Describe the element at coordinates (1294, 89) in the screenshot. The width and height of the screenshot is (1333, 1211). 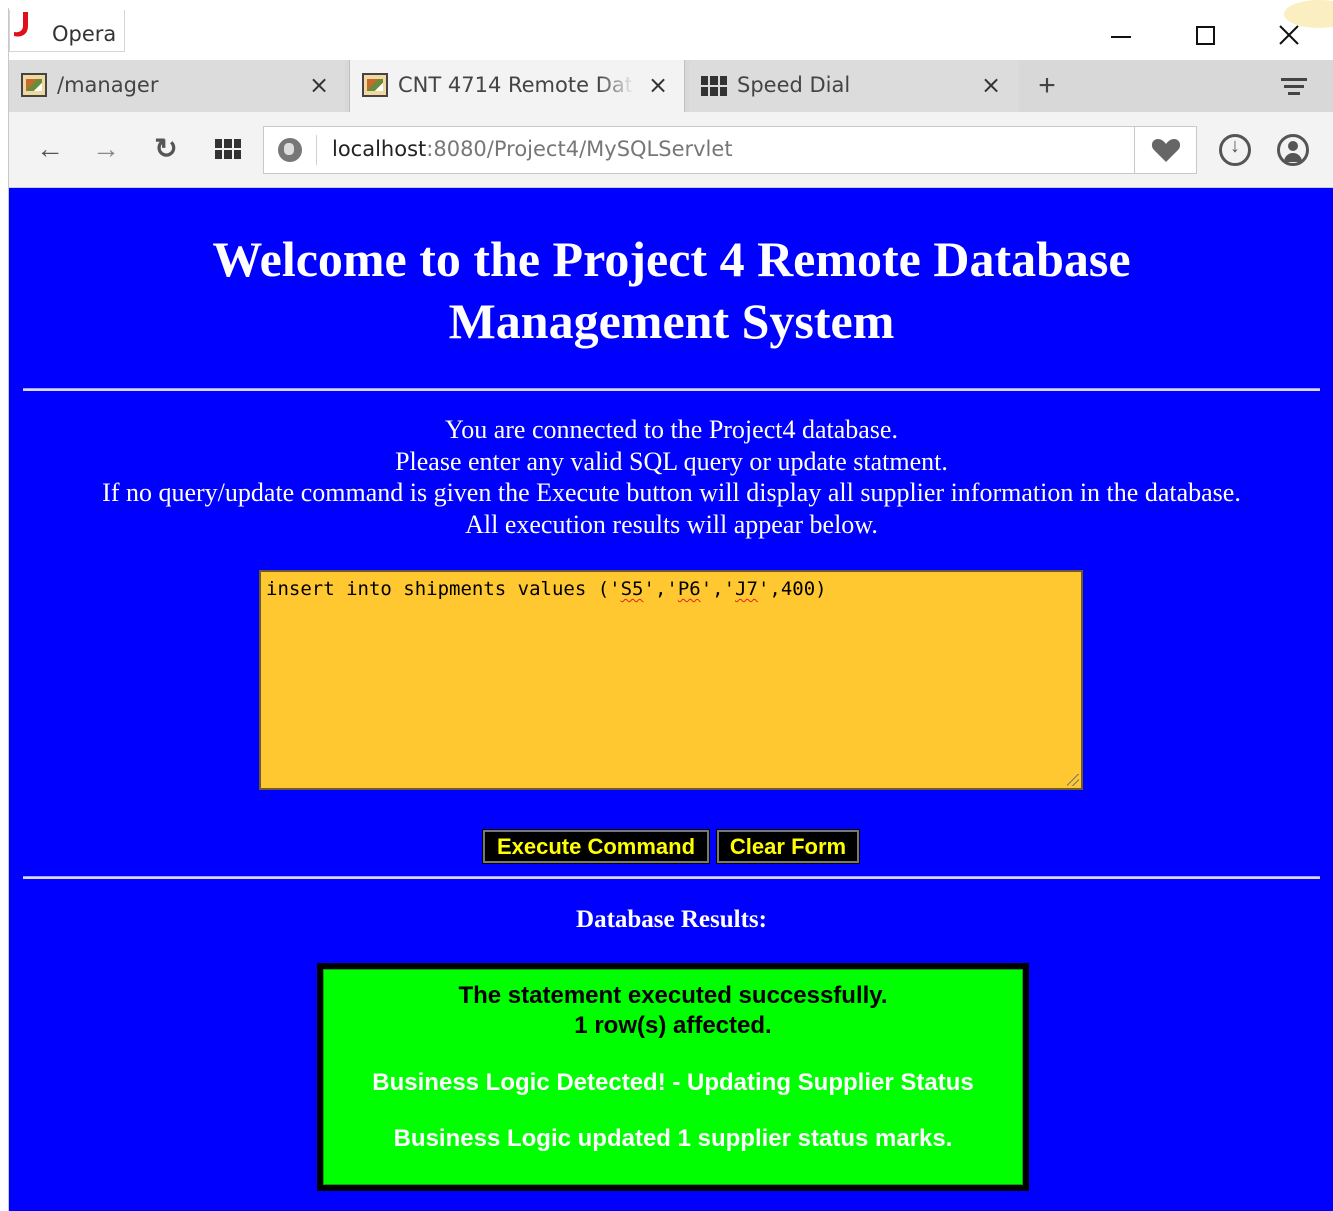
I see `tab-menu-icon` at that location.